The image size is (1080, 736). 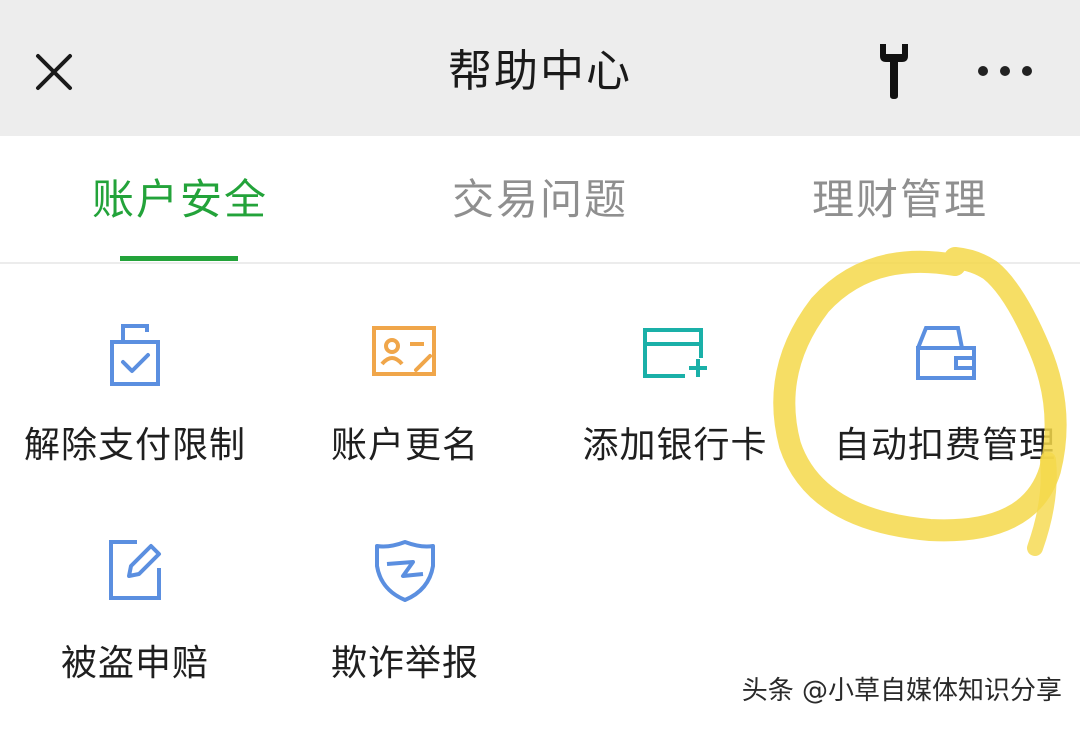 I want to click on item-label: 添加银行卡, so click(x=675, y=445).